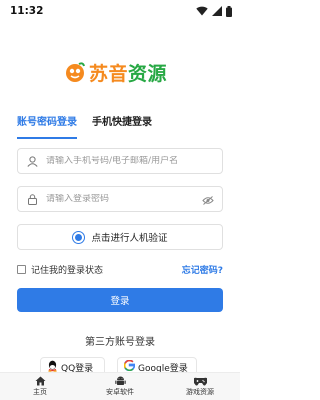 The height and width of the screenshot is (400, 320). Describe the element at coordinates (200, 391) in the screenshot. I see `nav-label-games: 游戏资源` at that location.